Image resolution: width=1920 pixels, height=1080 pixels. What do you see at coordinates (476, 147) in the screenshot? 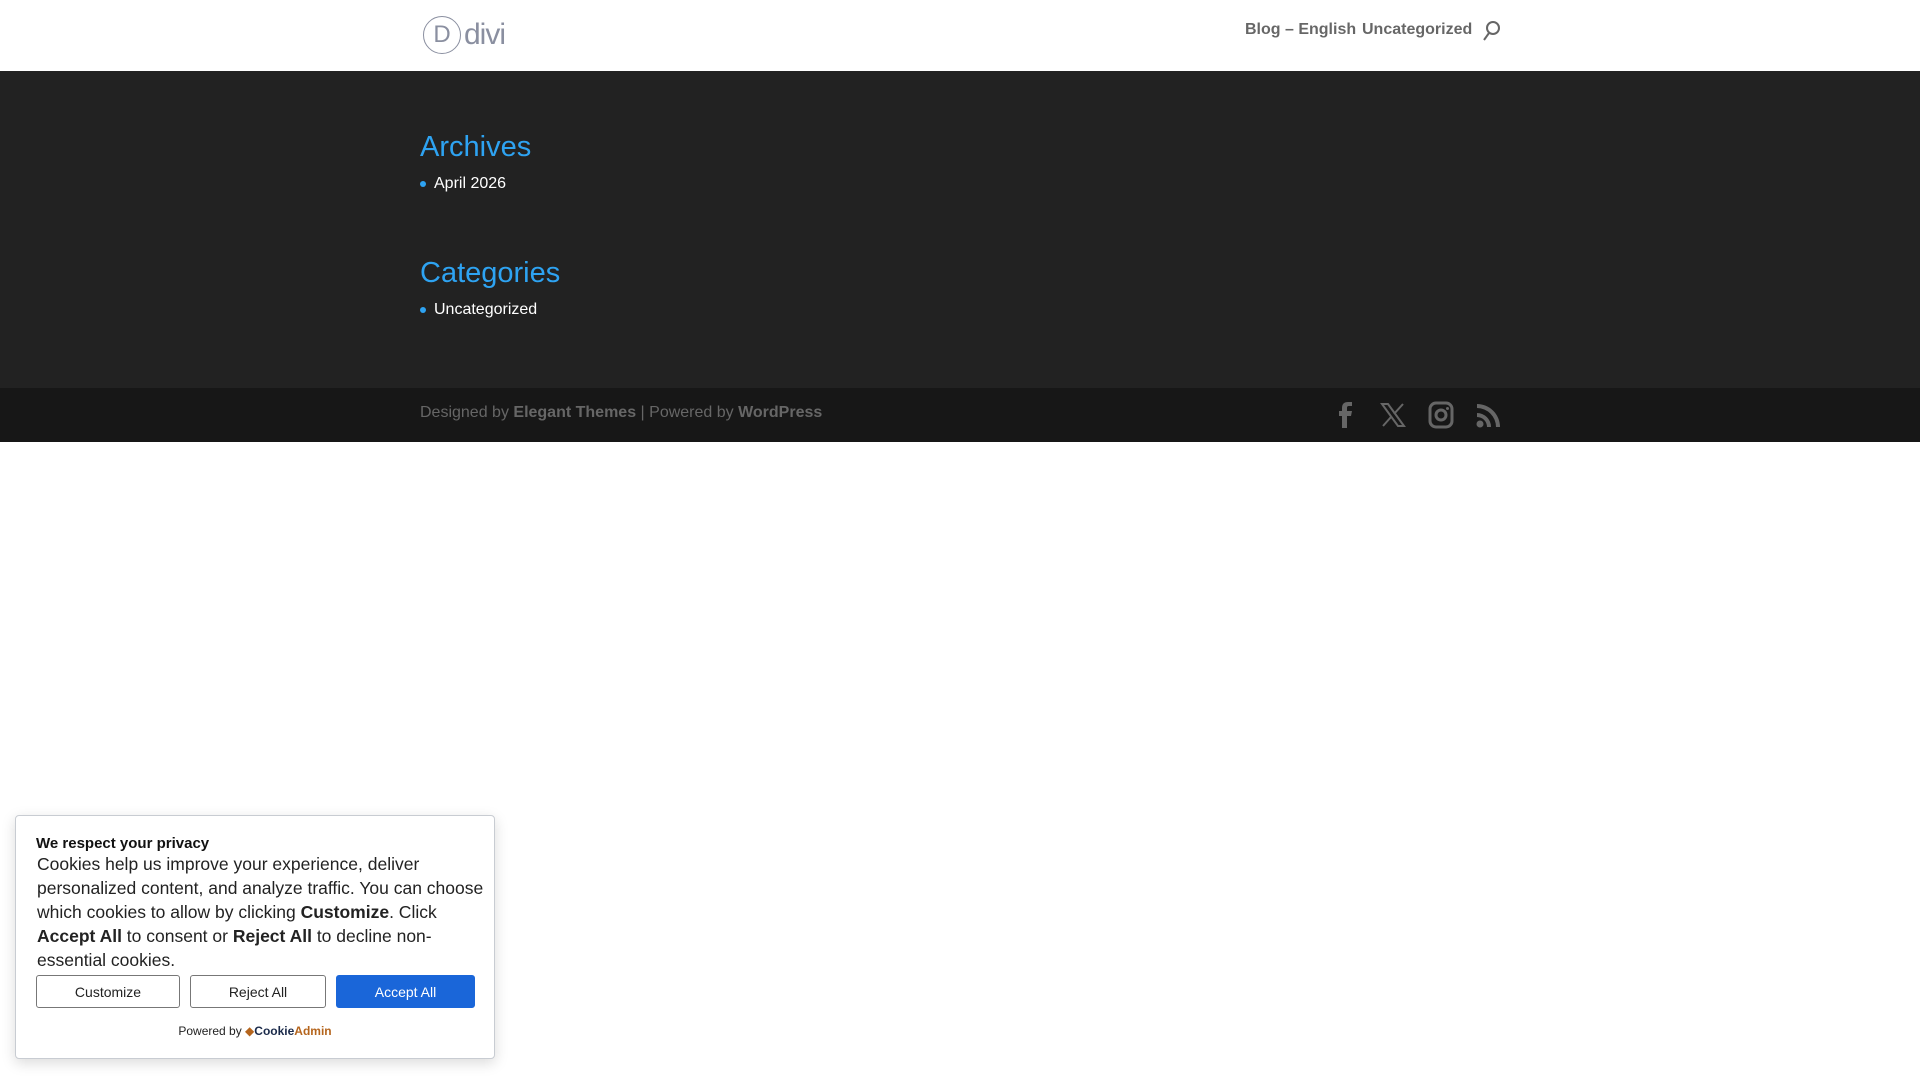
I see `archives-title: Archives` at bounding box center [476, 147].